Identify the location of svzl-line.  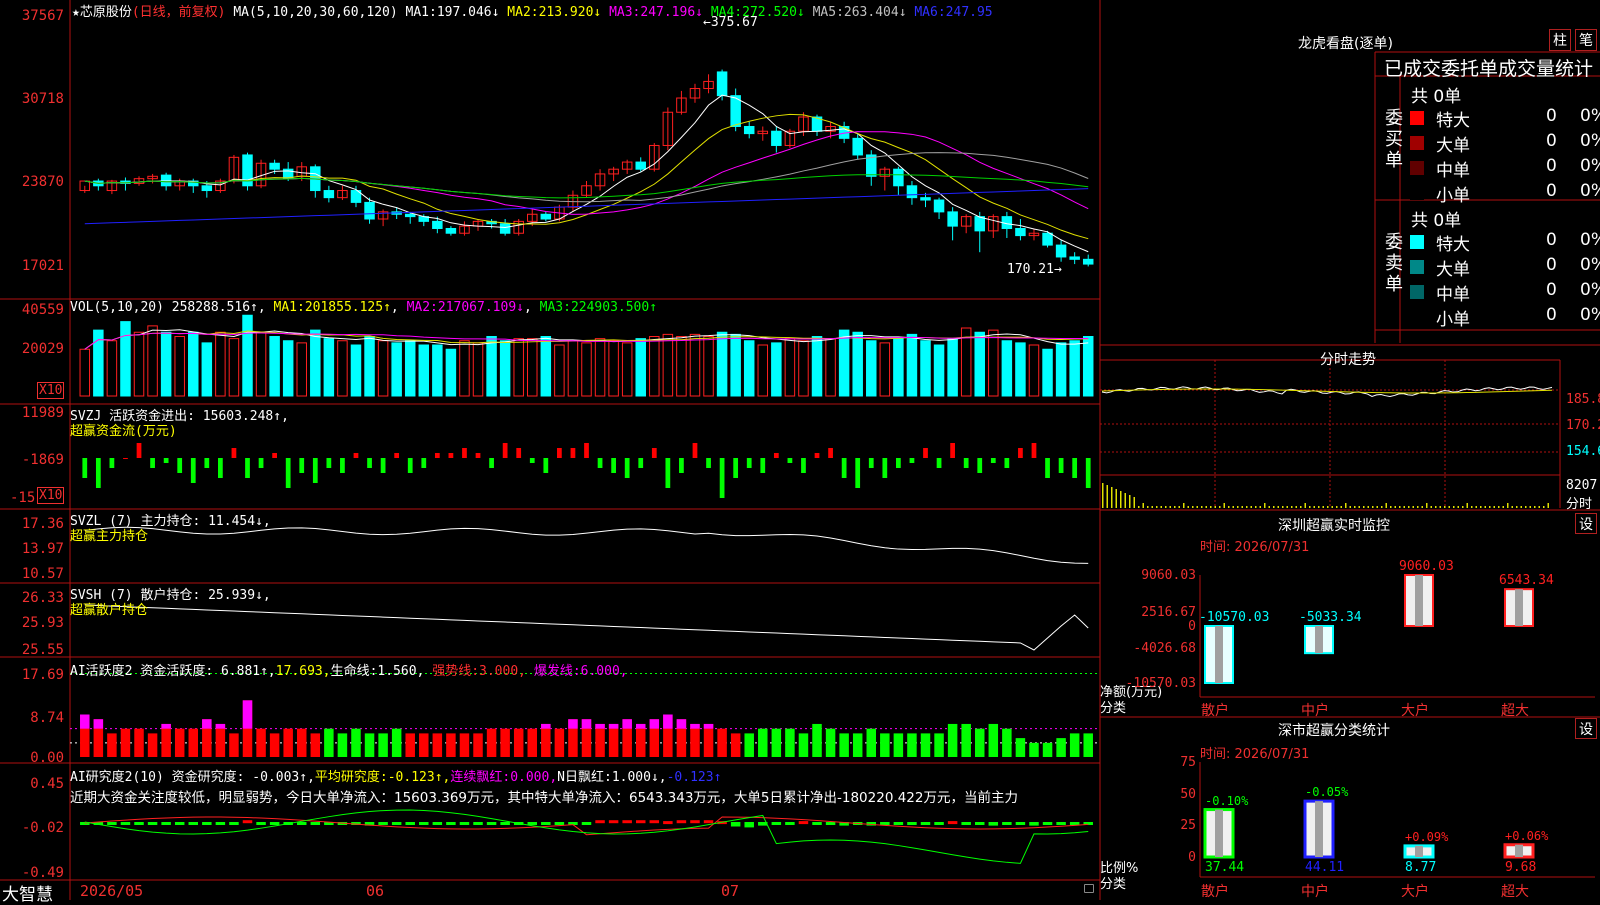
(586, 545).